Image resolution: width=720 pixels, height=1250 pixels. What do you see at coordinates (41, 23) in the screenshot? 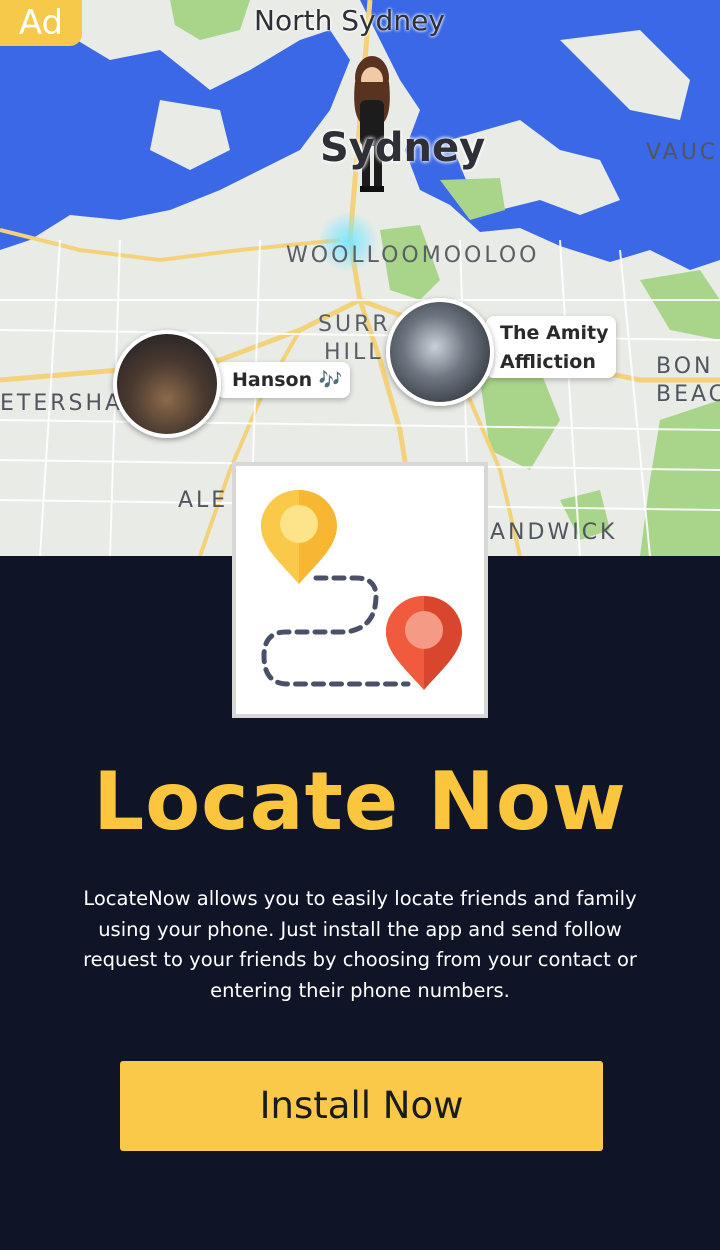
I see `ad-badge: Ad` at bounding box center [41, 23].